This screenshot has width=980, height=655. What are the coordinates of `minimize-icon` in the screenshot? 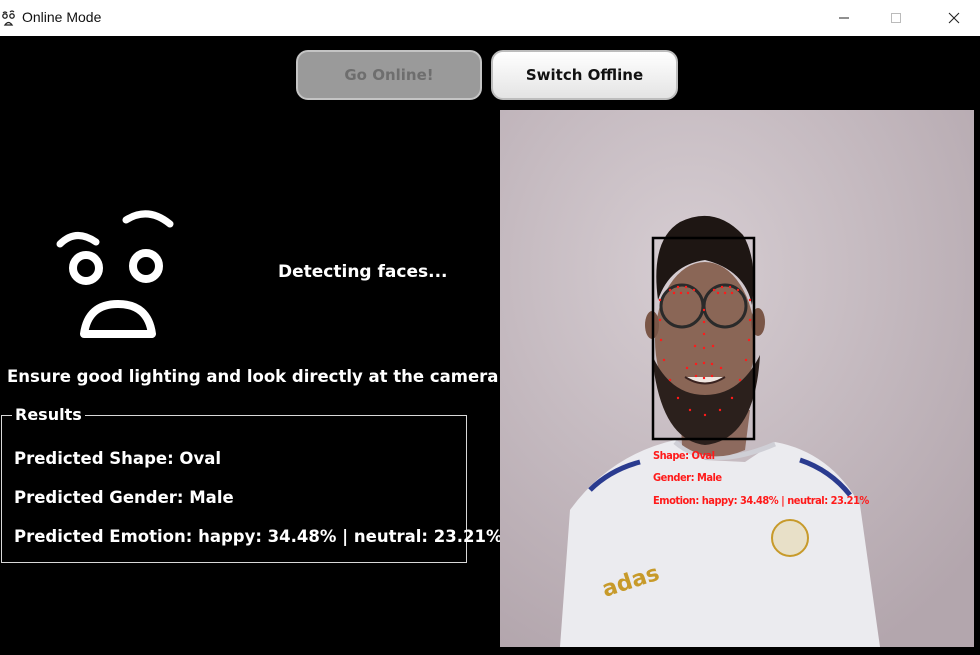 It's located at (844, 18).